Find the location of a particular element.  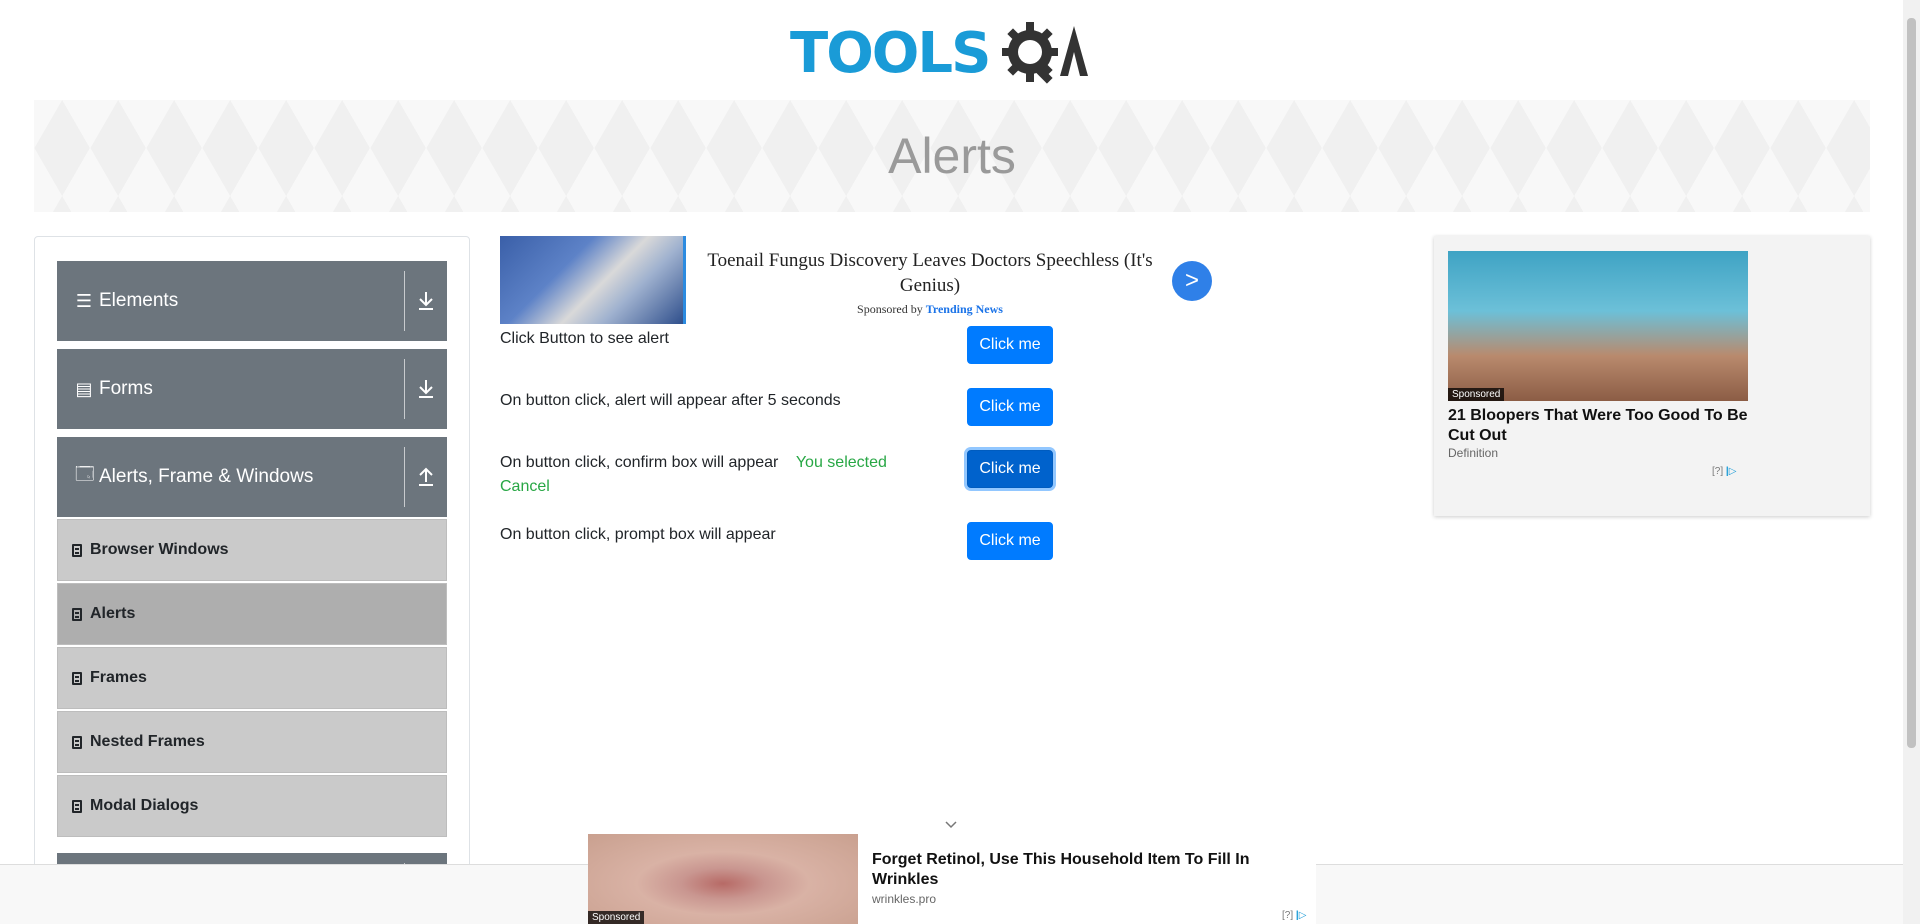

sidebar-item-browser-windows: Browser Windows is located at coordinates (252, 550).